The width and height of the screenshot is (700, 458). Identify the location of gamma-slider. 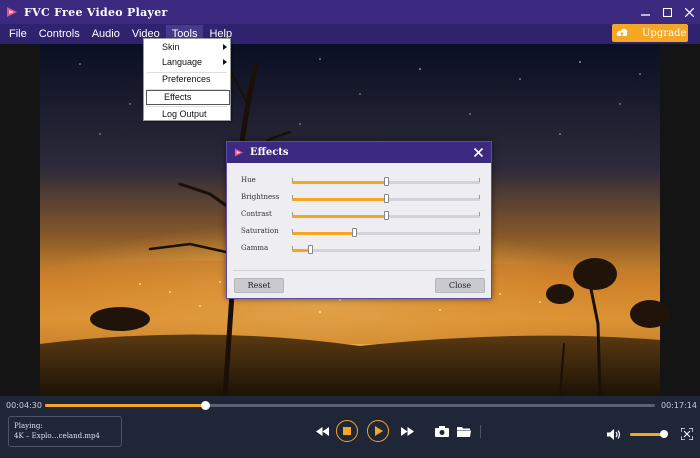
(386, 249).